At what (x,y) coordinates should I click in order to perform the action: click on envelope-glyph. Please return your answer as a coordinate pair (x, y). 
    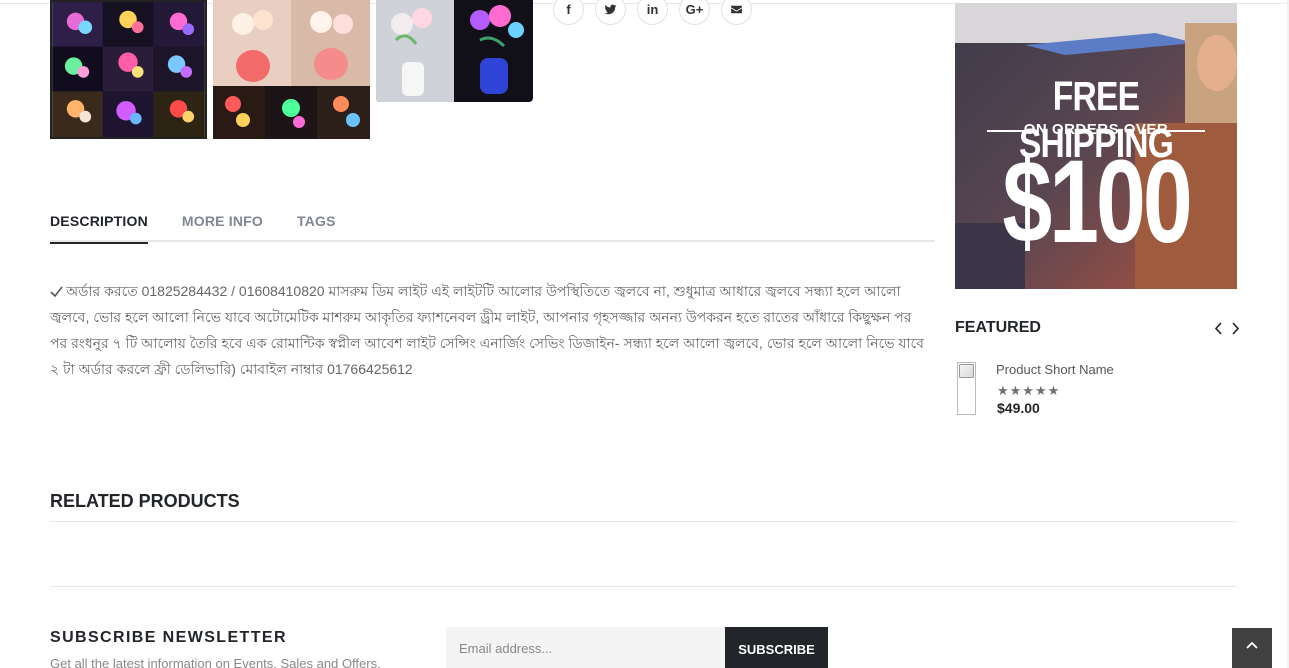
    Looking at the image, I should click on (736, 9).